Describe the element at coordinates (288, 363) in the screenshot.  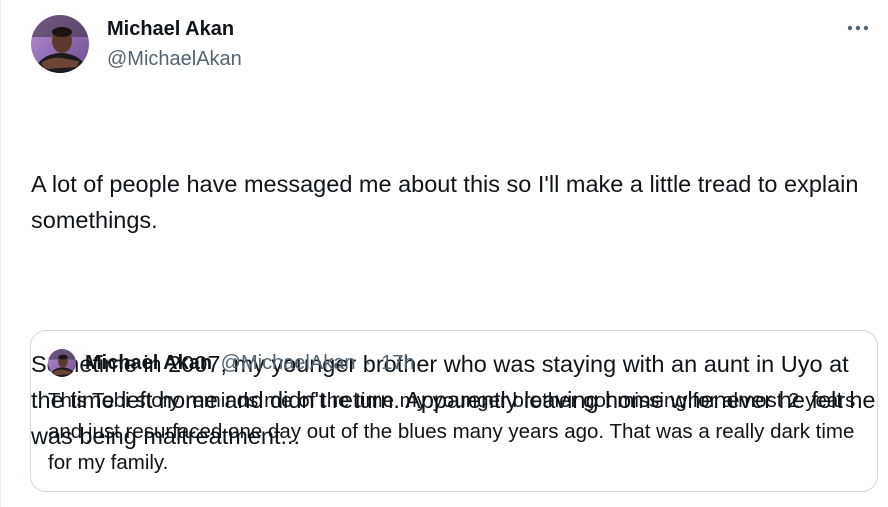
I see `quoted-tweet-author-handle: @MichaelAkan` at that location.